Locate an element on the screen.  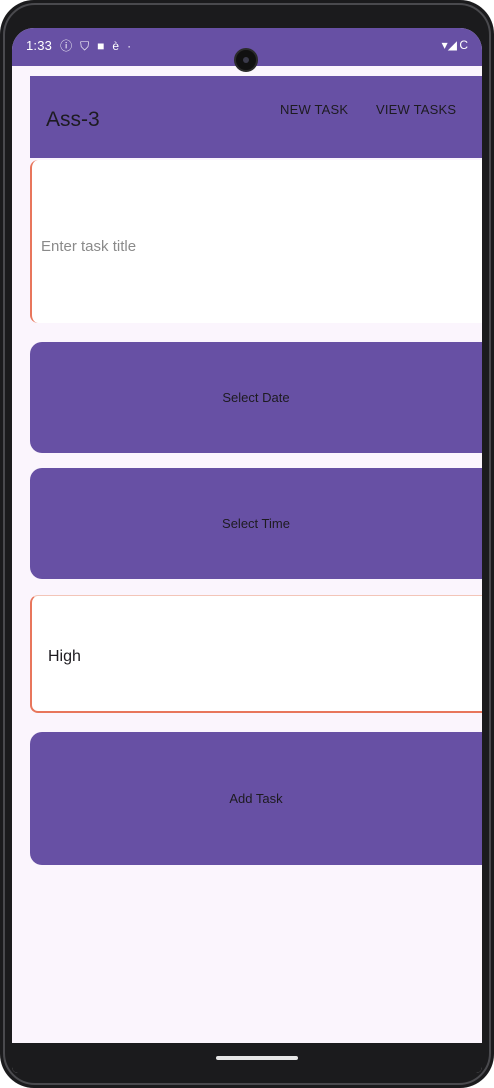
select-date-button: Select Date is located at coordinates (256, 397).